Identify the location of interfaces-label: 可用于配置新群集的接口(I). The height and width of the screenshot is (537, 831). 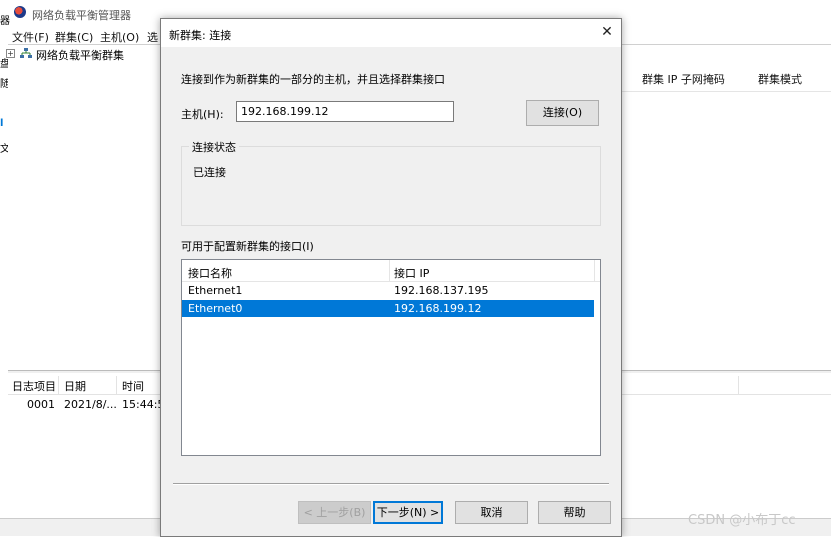
(247, 246).